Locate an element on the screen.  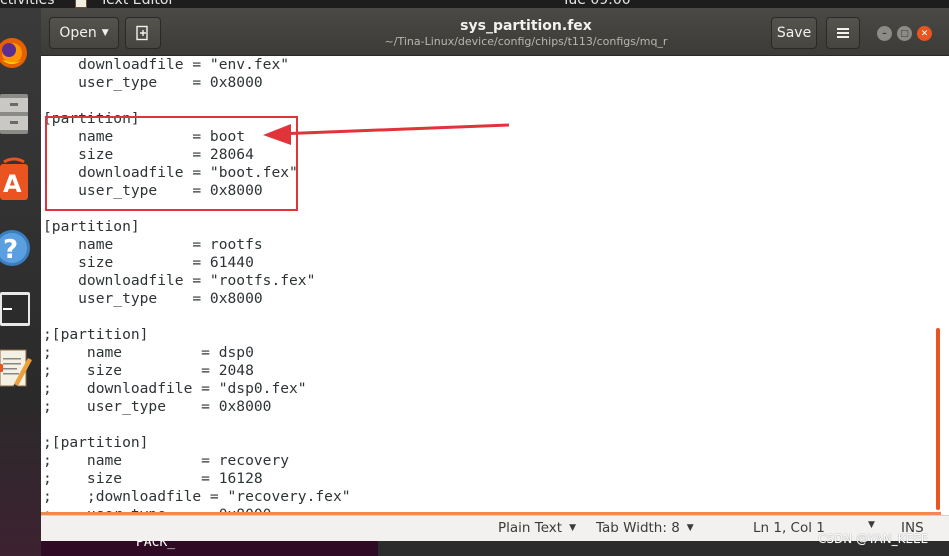
vertical-scrollbar is located at coordinates (938, 419).